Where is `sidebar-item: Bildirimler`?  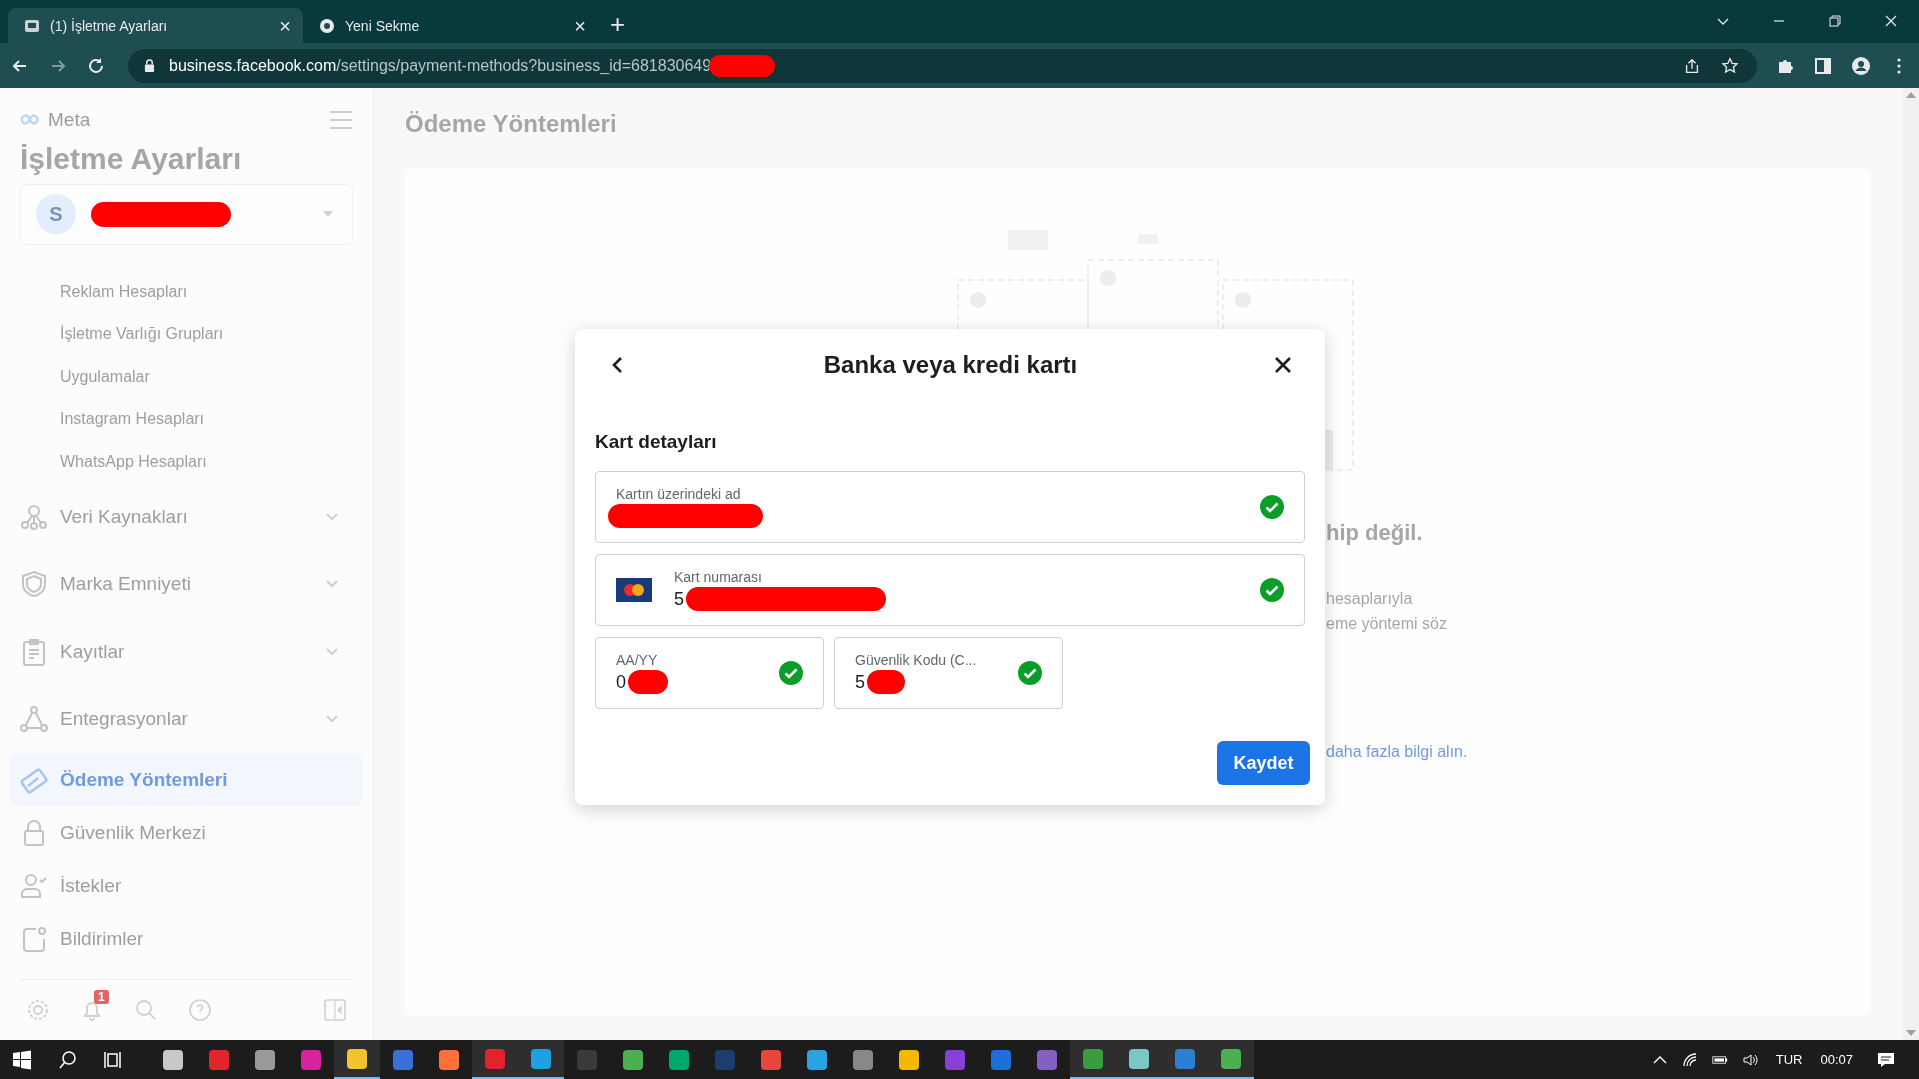
sidebar-item: Bildirimler is located at coordinates (186, 939).